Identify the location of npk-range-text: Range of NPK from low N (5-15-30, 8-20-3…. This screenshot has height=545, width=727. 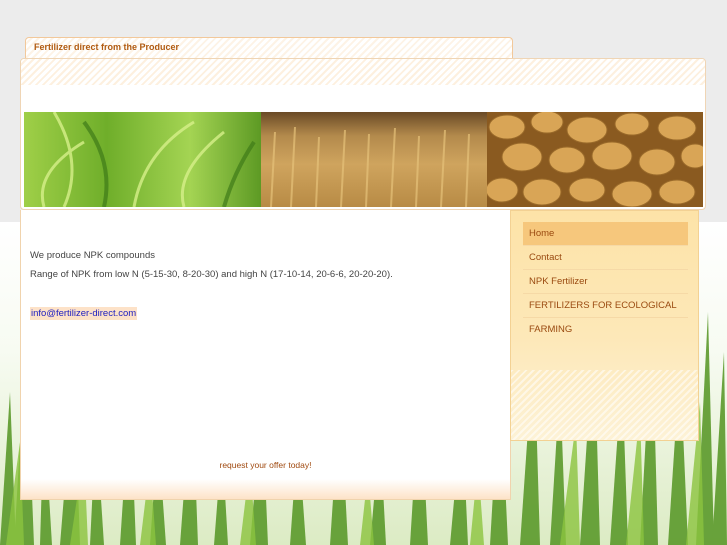
(211, 274).